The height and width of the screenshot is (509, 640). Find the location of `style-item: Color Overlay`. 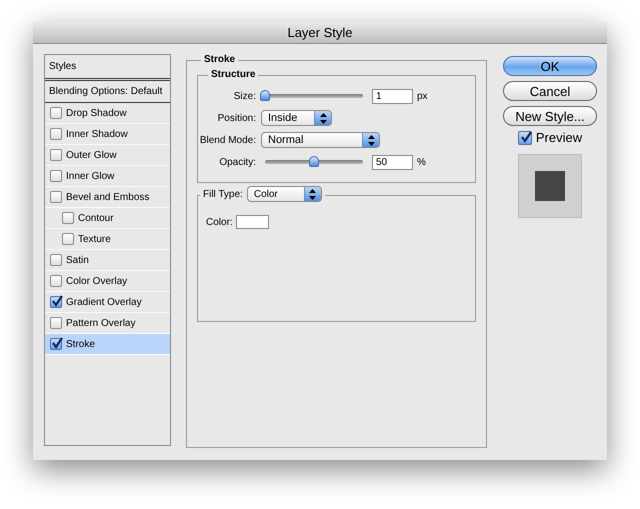

style-item: Color Overlay is located at coordinates (107, 281).